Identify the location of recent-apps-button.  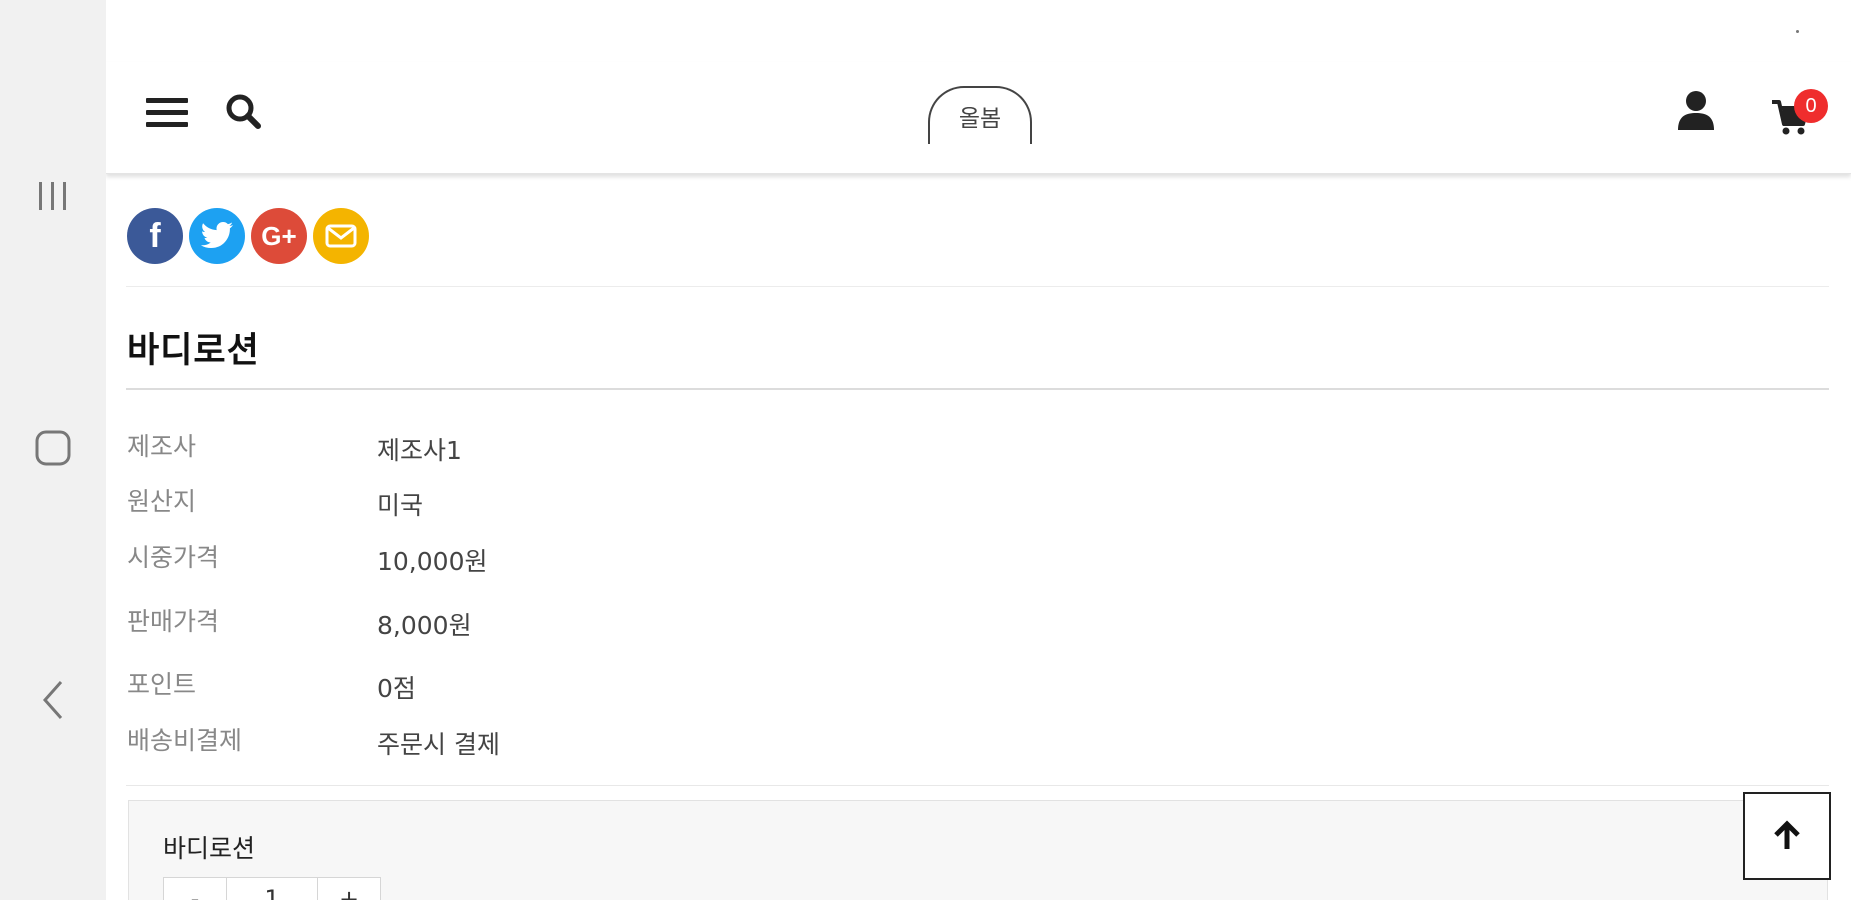
(53, 196).